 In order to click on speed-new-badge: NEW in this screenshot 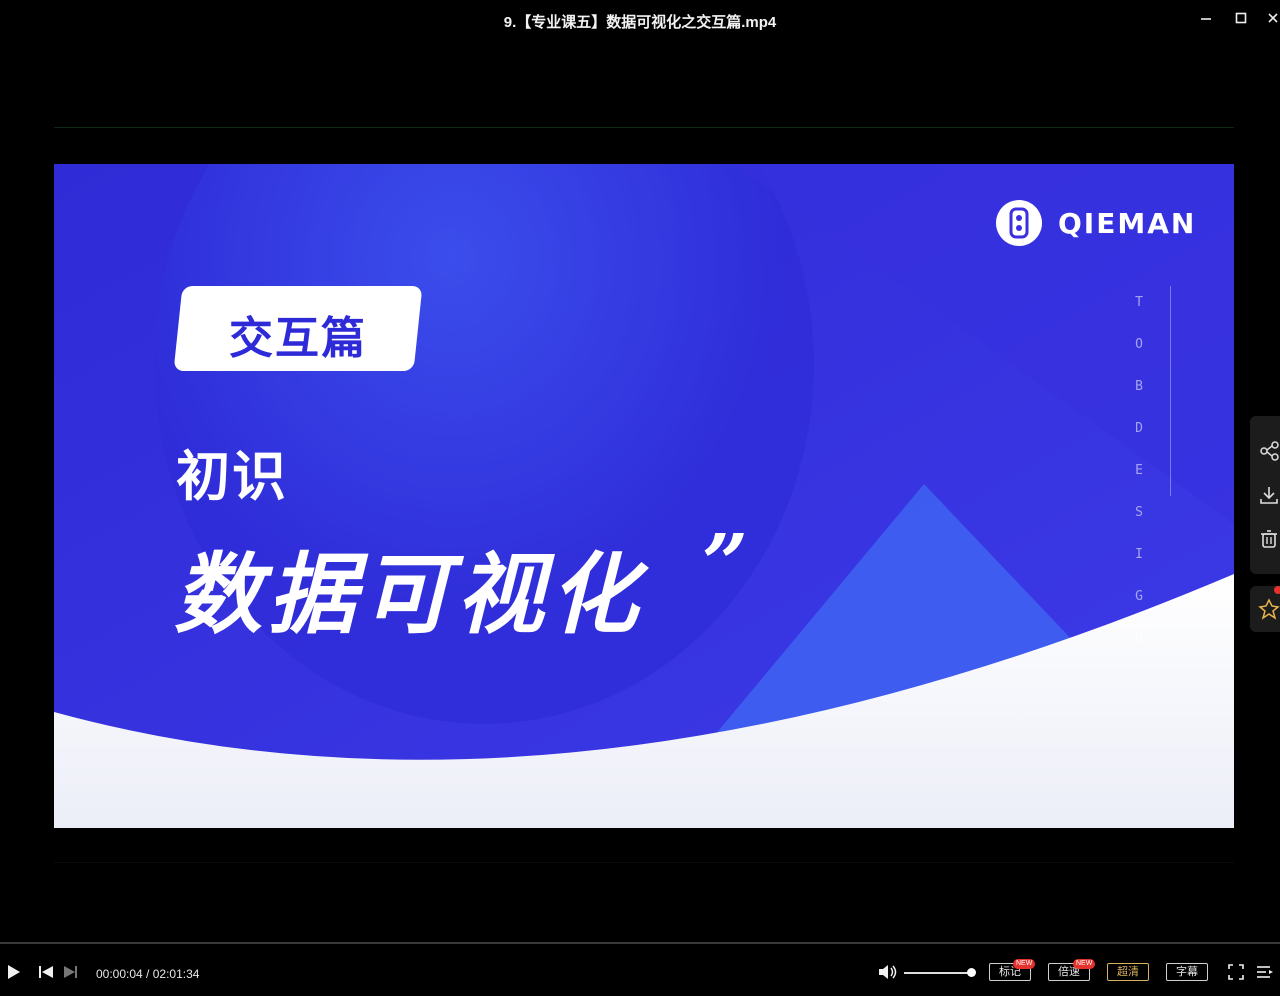, I will do `click(1084, 964)`.